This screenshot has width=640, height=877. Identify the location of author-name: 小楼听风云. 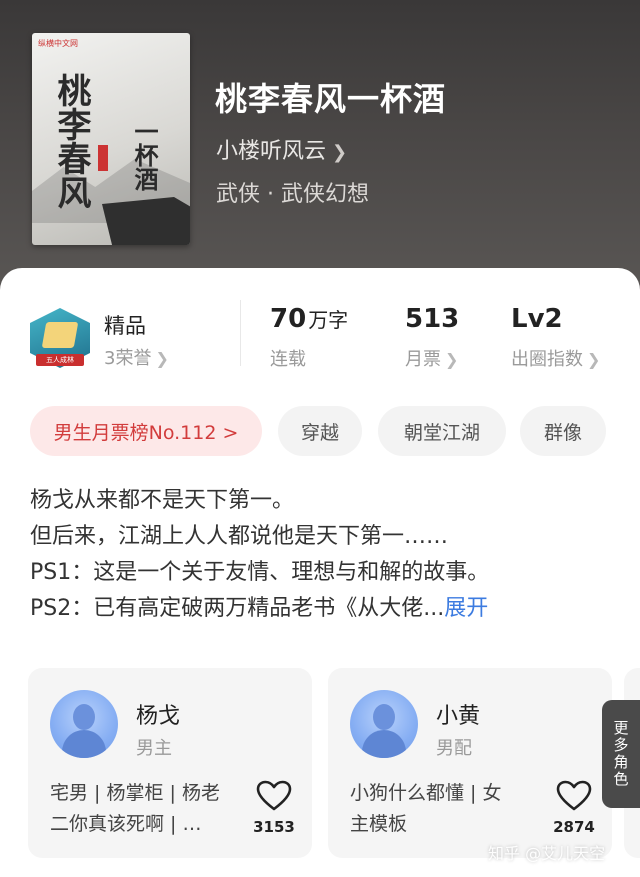
(271, 151).